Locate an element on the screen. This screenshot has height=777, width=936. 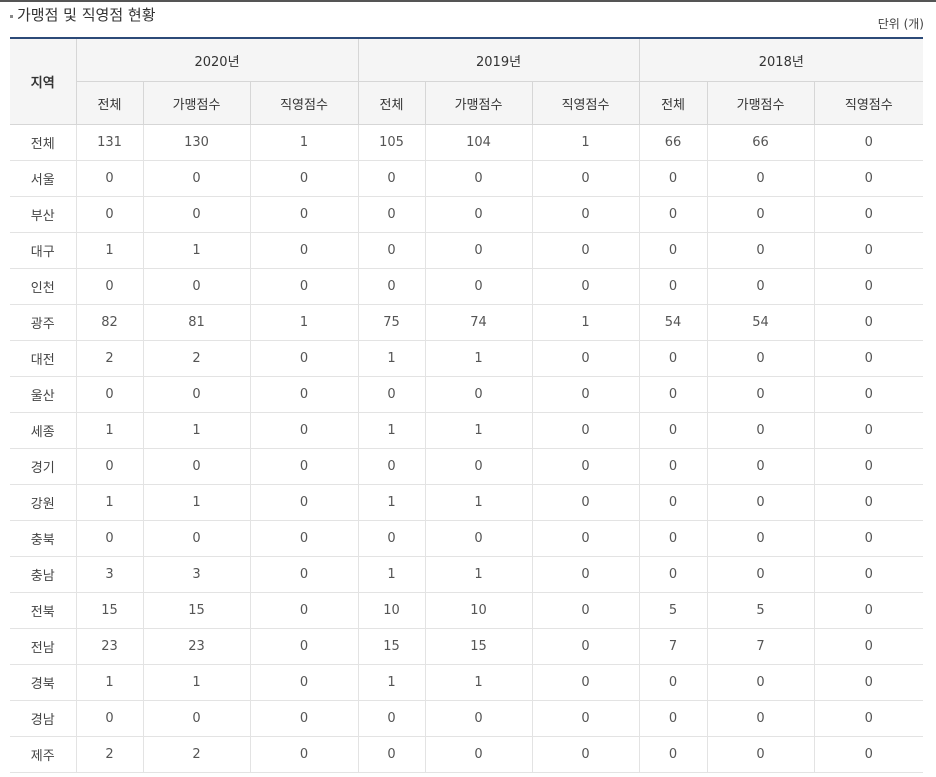
value-cell: 7 is located at coordinates (673, 646).